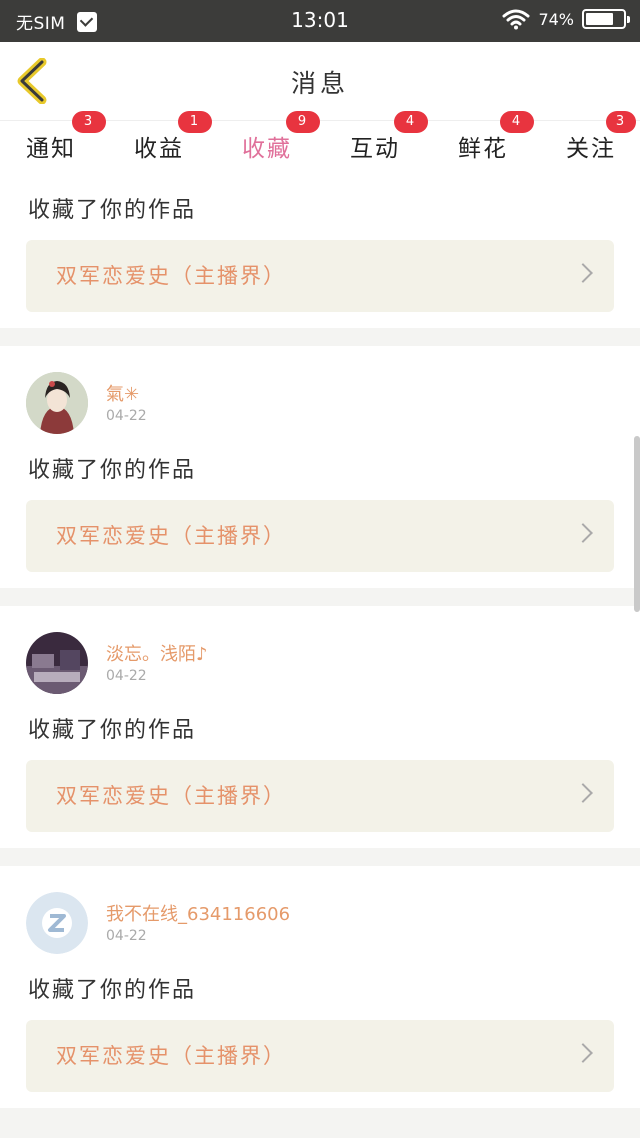 The width and height of the screenshot is (640, 1138). I want to click on tab-label: 通知, so click(51, 149).